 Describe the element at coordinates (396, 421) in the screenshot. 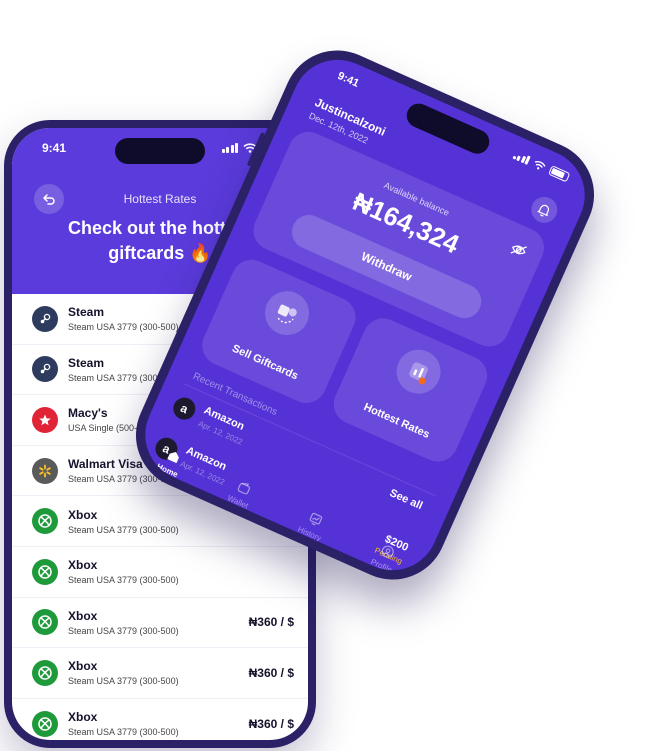

I see `hottest-rates-label: Hottest Rates` at that location.